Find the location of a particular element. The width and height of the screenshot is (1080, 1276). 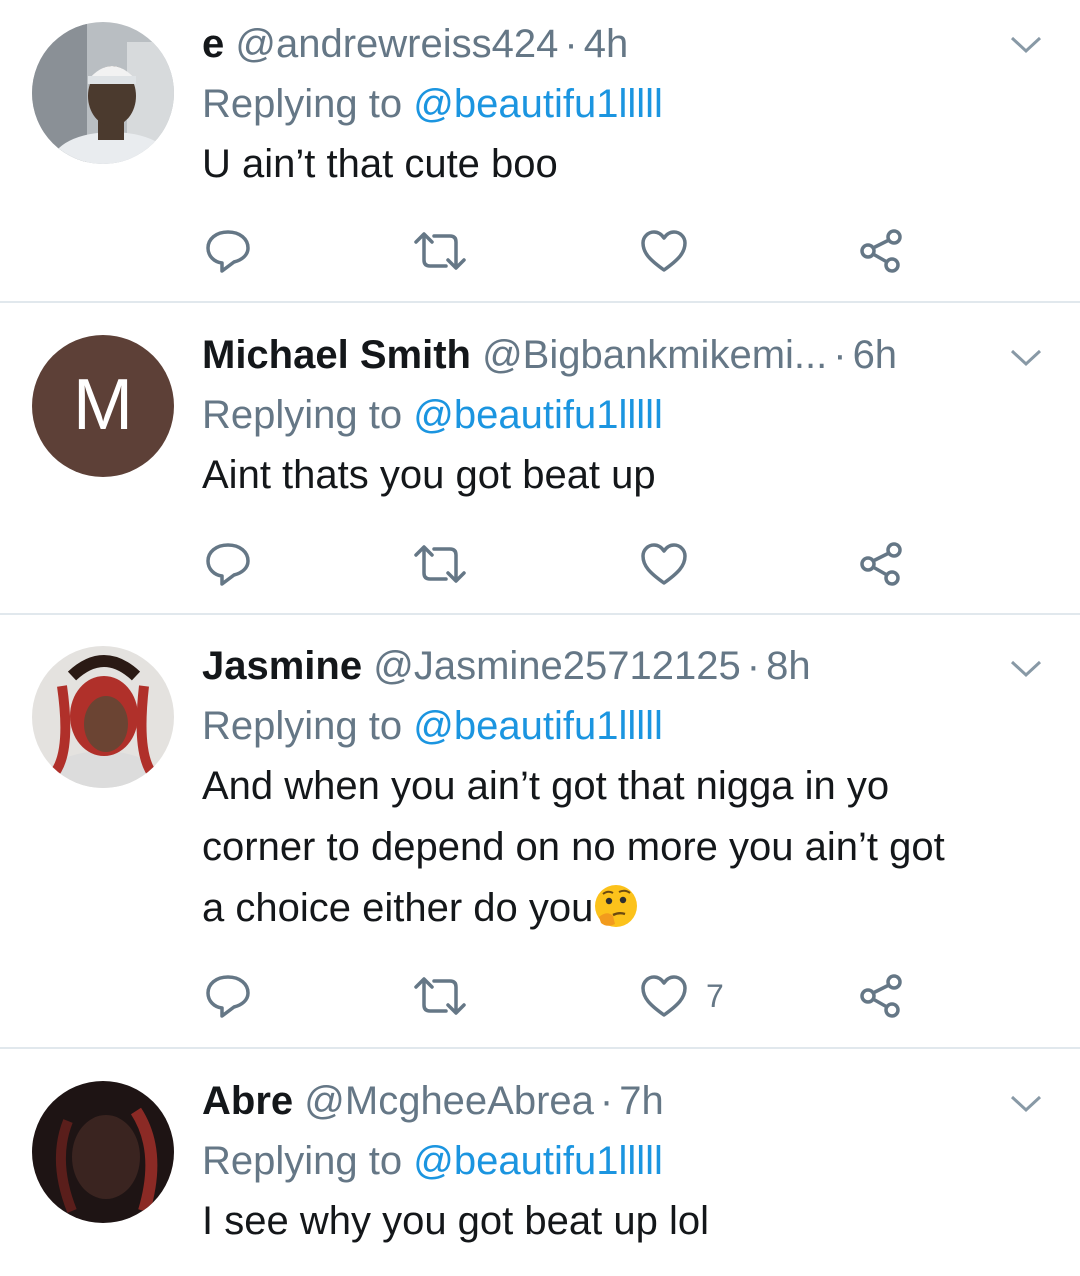

display-name: Jasmine is located at coordinates (282, 666).